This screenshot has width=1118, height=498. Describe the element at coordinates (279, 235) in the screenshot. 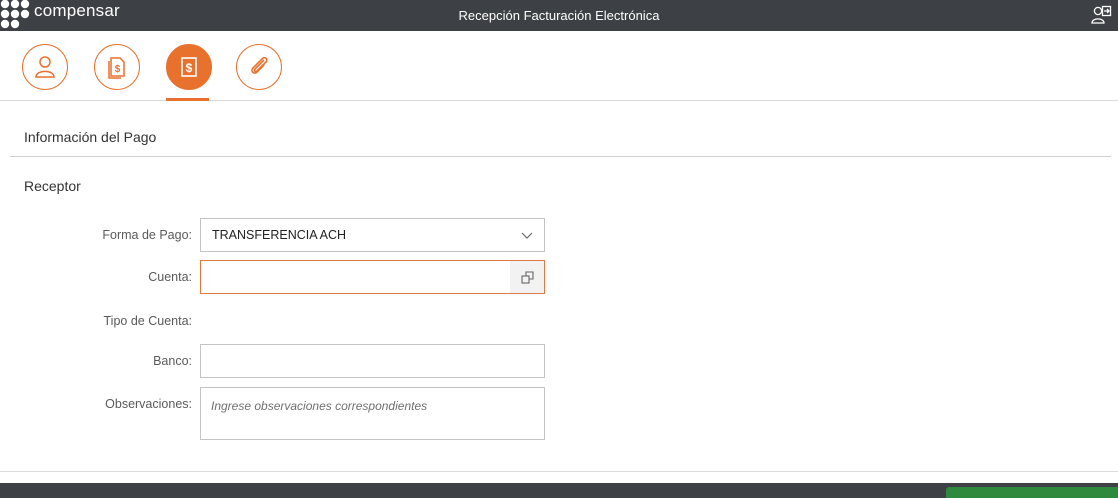

I see `forma-pago-value: TRANSFERENCIA ACH` at that location.